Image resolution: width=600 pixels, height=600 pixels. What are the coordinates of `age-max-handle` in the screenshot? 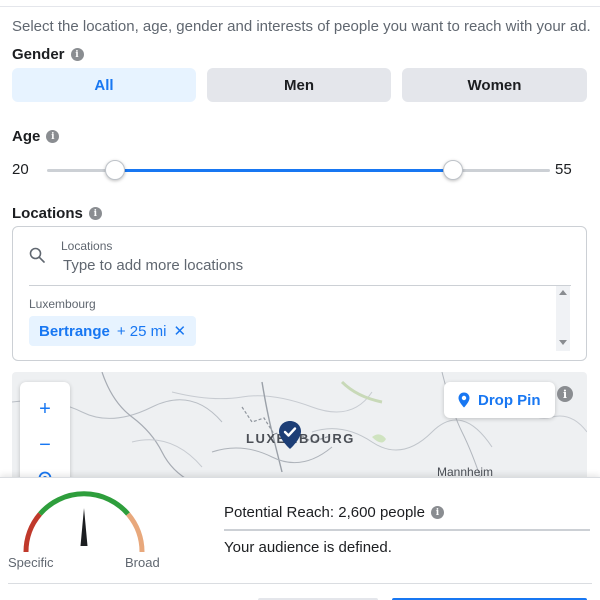 It's located at (453, 170).